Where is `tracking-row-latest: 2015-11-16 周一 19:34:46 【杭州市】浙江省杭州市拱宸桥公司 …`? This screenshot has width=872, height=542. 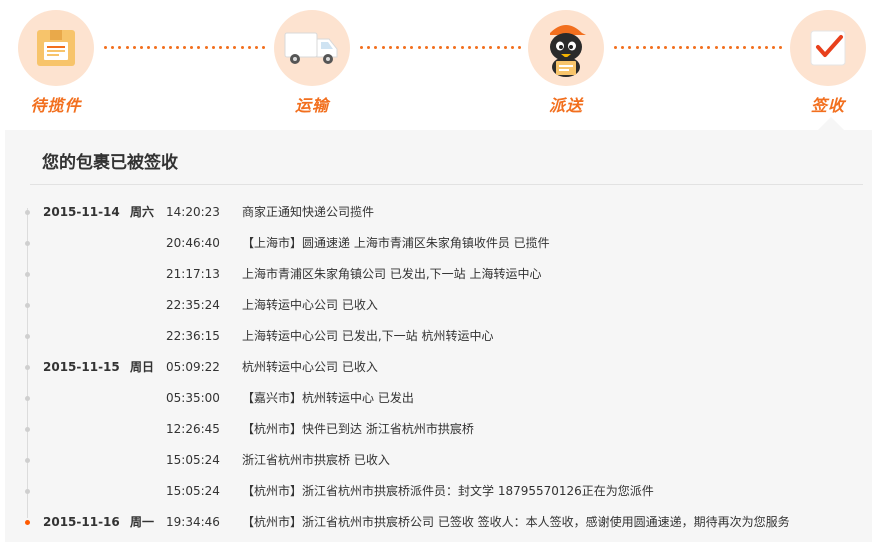 tracking-row-latest: 2015-11-16 周一 19:34:46 【杭州市】浙江省杭州市拱宸桥公司 … is located at coordinates (438, 522).